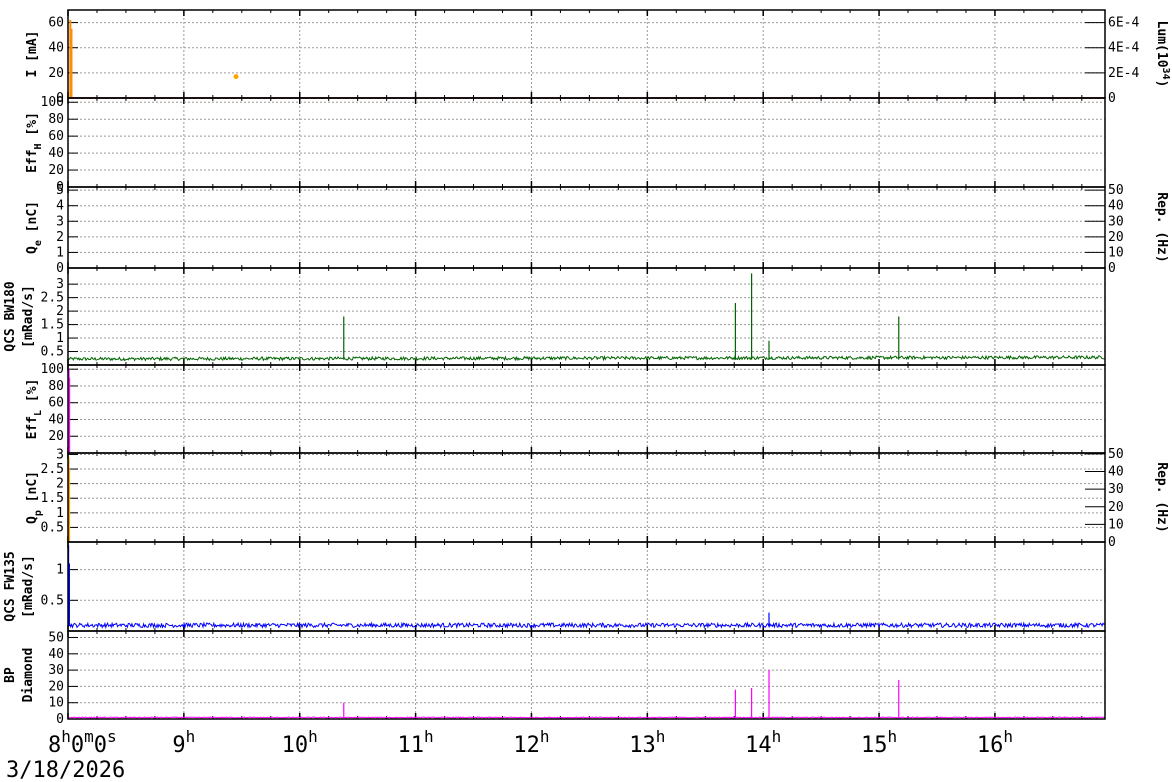 This screenshot has width=1172, height=782. I want to click on x-tick-label: 12h, so click(531, 742).